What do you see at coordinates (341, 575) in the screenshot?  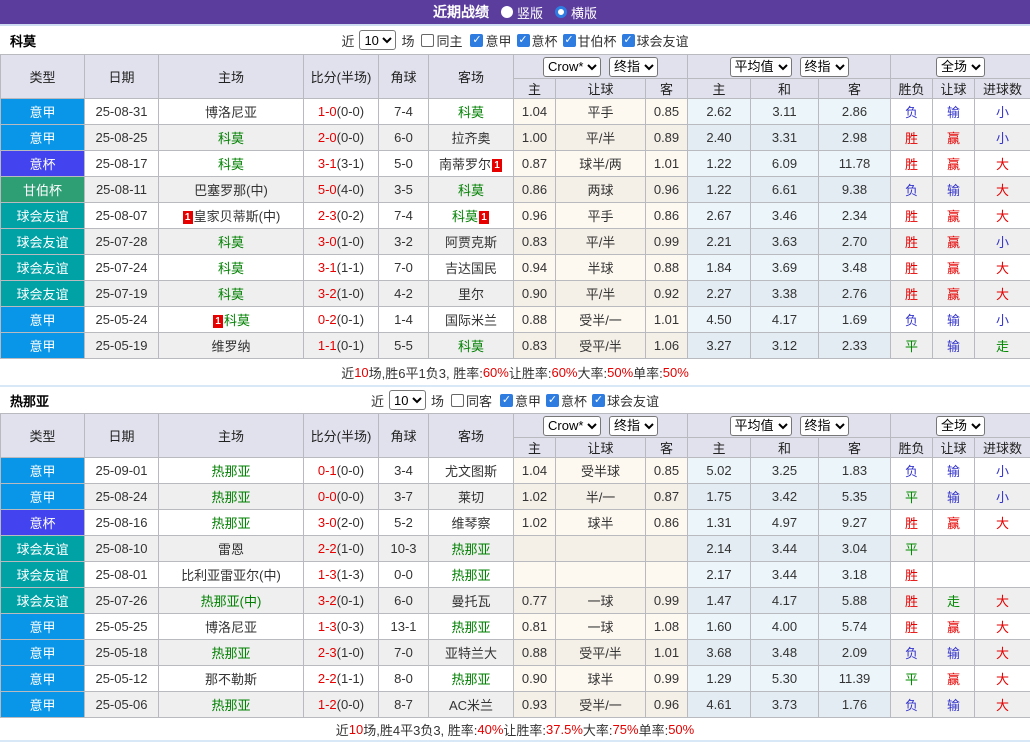 I see `score-cell: 1-3(1-3)` at bounding box center [341, 575].